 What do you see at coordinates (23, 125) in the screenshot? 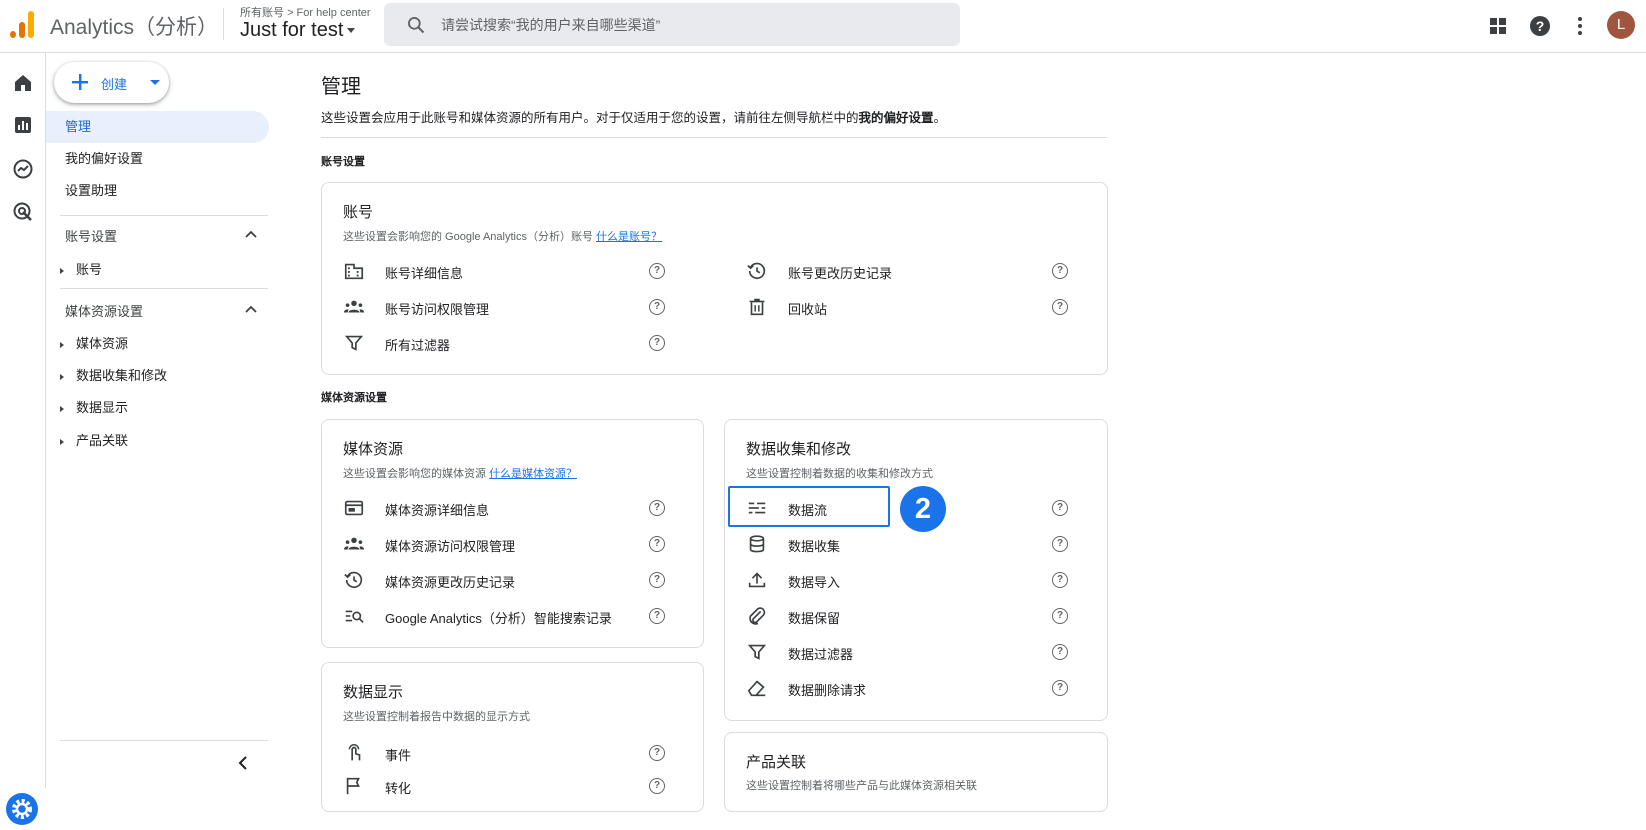
I see `reports-icon` at bounding box center [23, 125].